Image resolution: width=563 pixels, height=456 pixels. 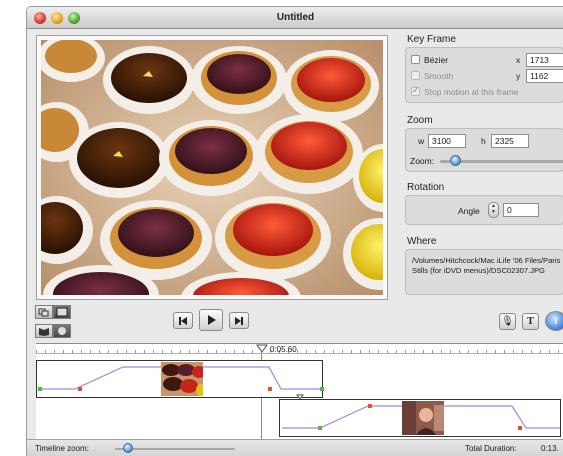 I want to click on play-button, so click(x=211, y=320).